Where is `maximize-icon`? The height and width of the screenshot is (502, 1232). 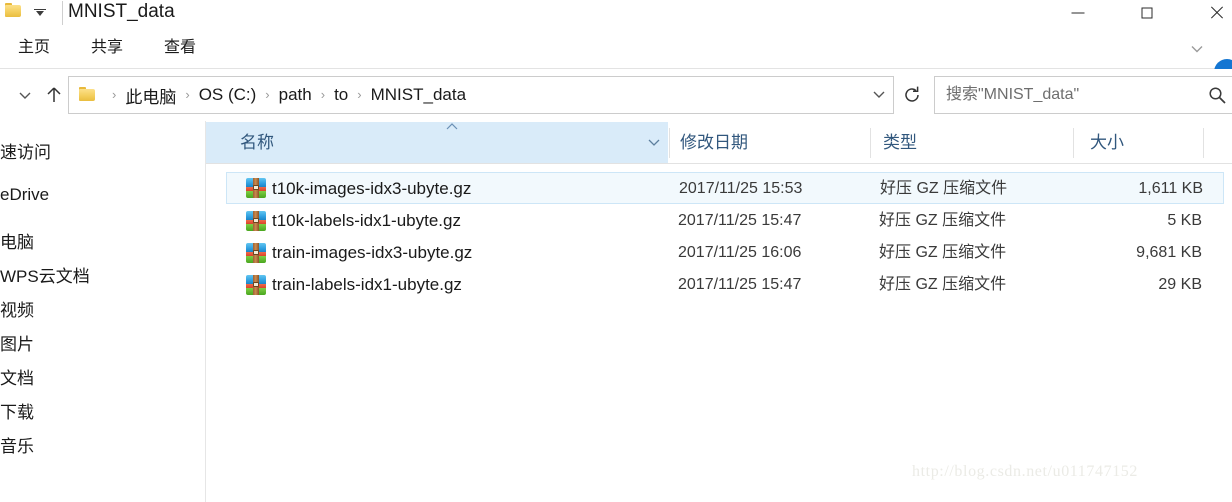
maximize-icon is located at coordinates (1147, 13).